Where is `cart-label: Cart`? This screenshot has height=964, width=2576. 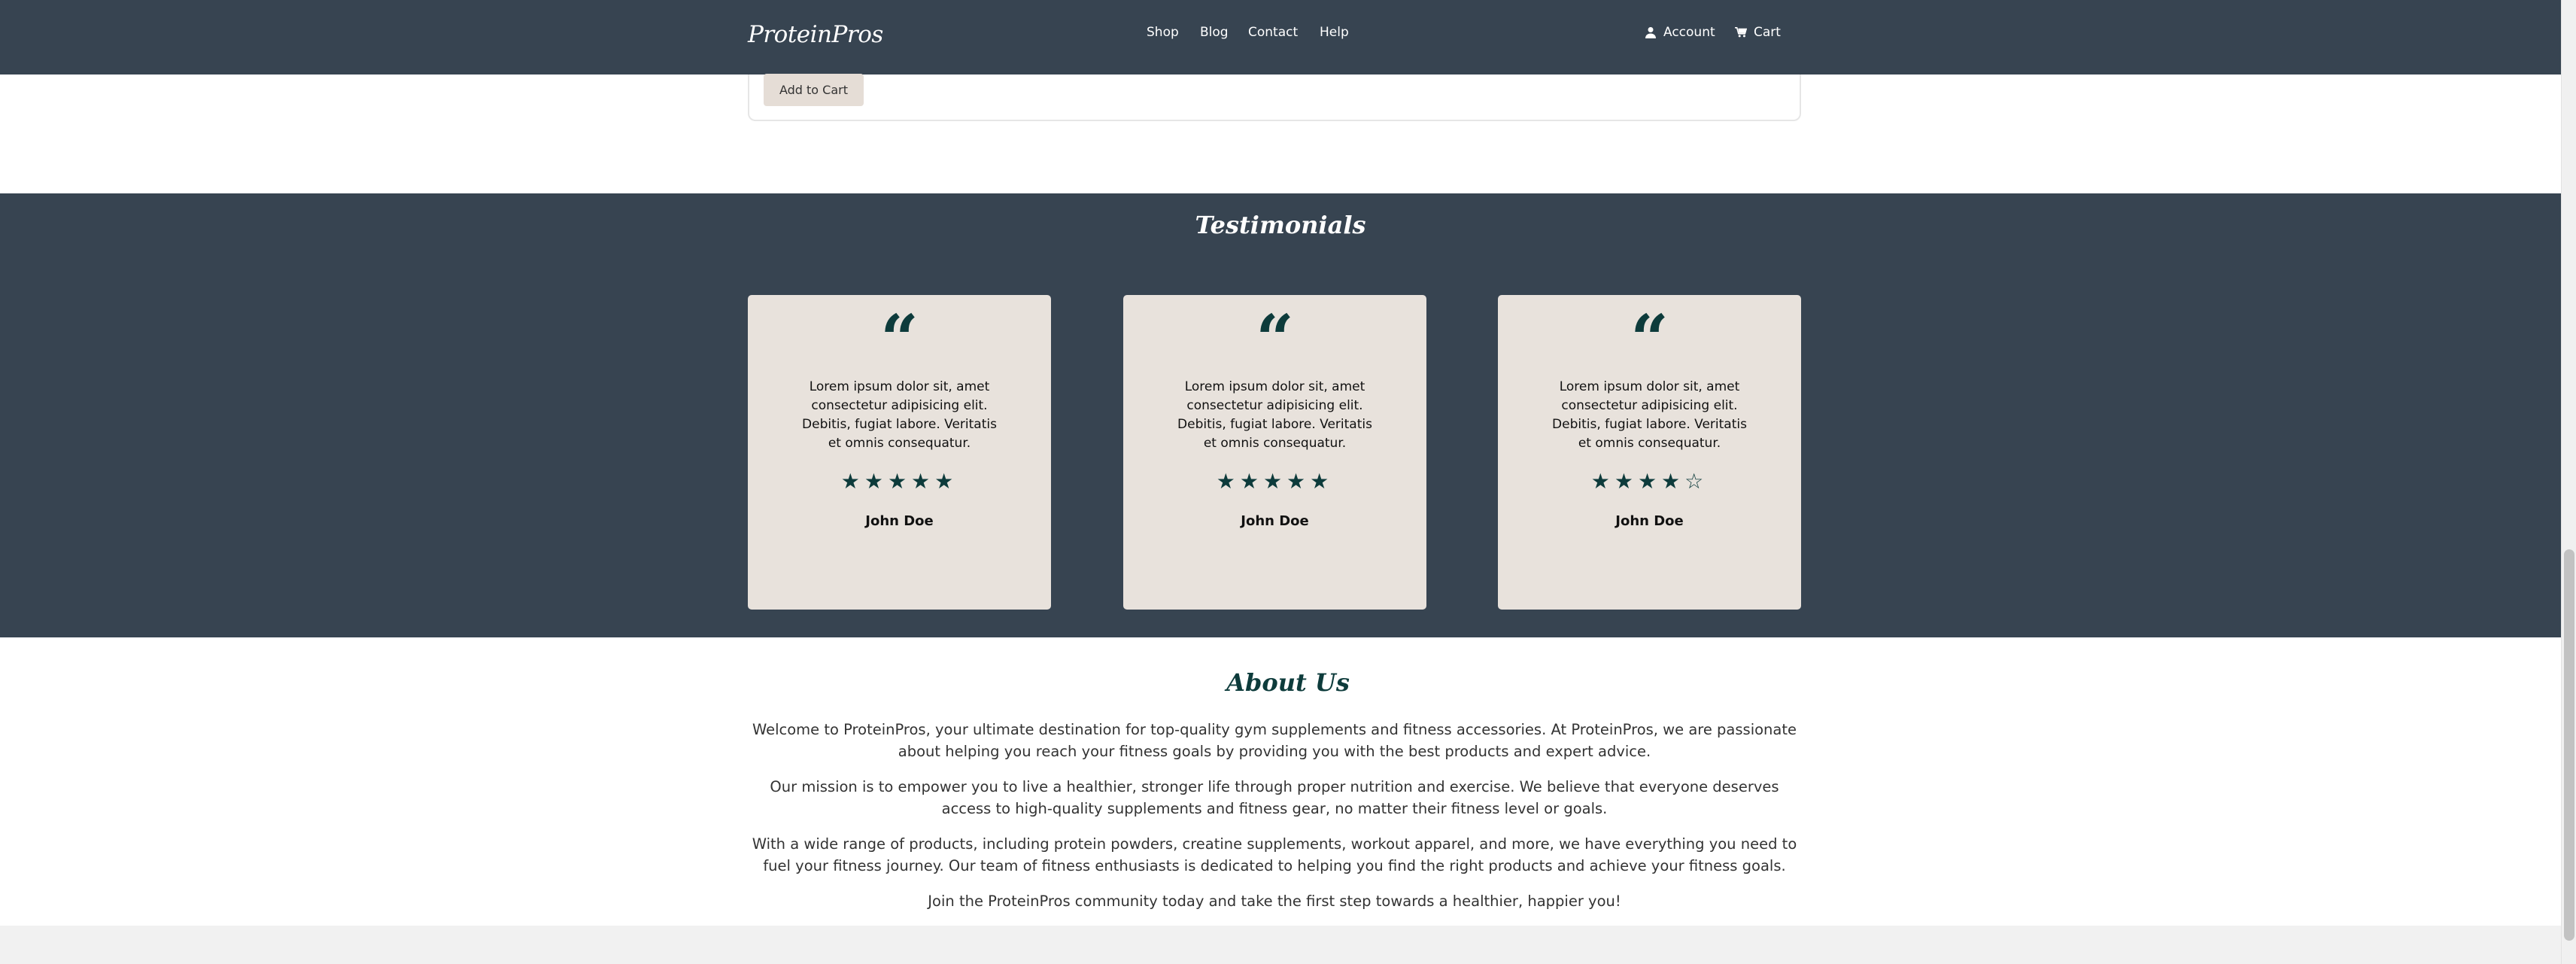
cart-label: Cart is located at coordinates (1767, 32).